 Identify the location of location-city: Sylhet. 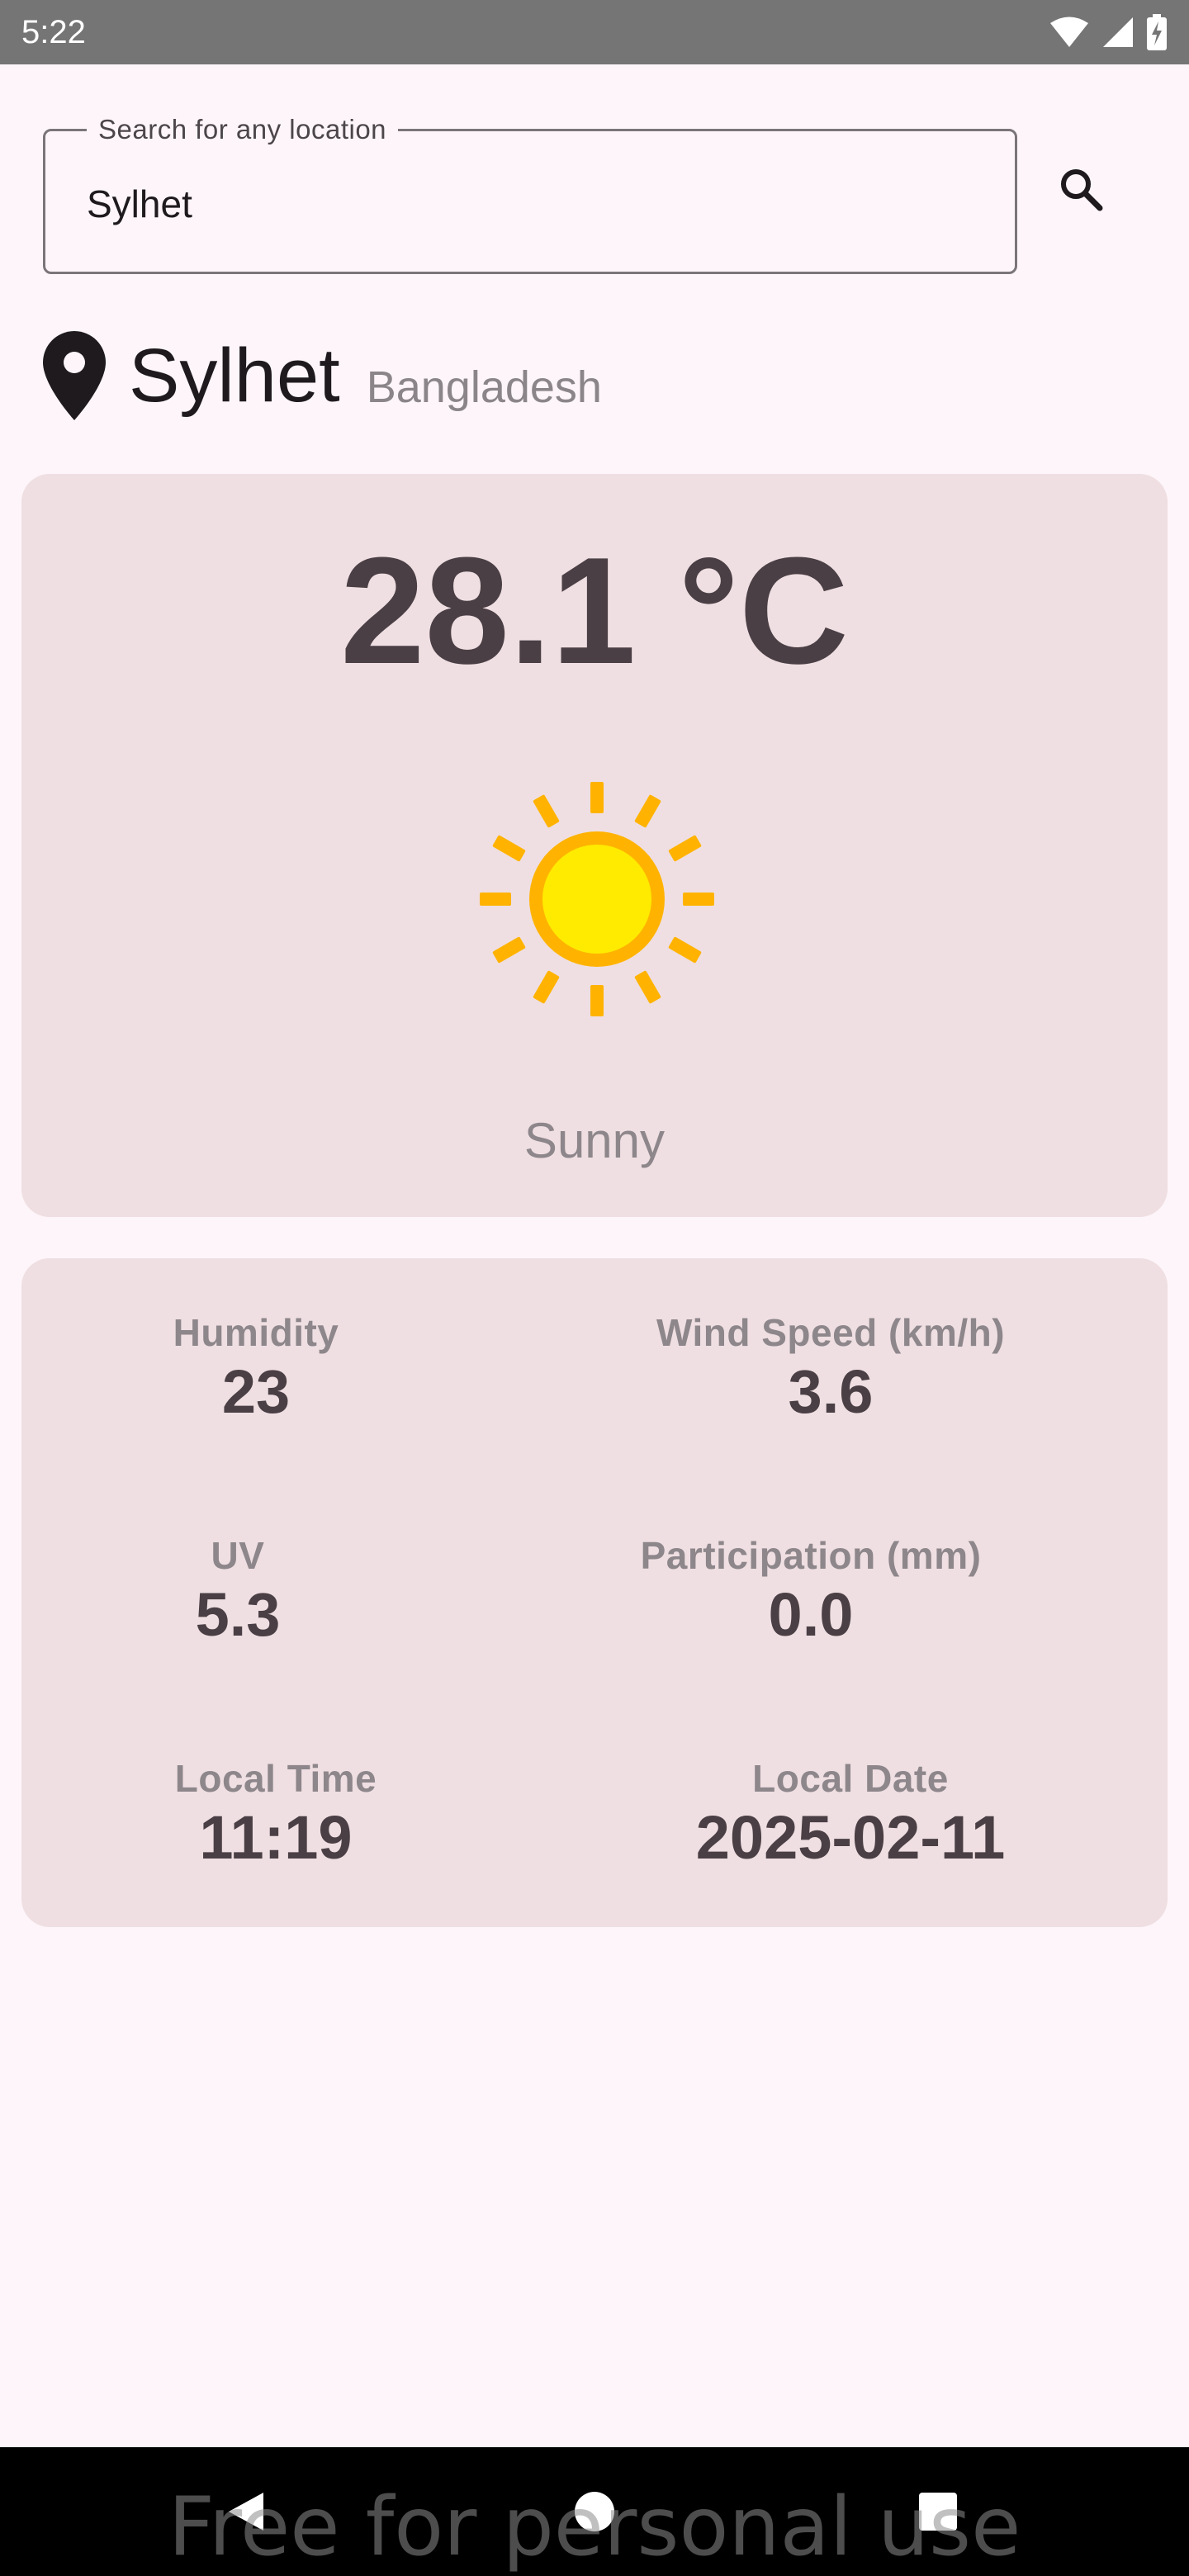
(234, 376).